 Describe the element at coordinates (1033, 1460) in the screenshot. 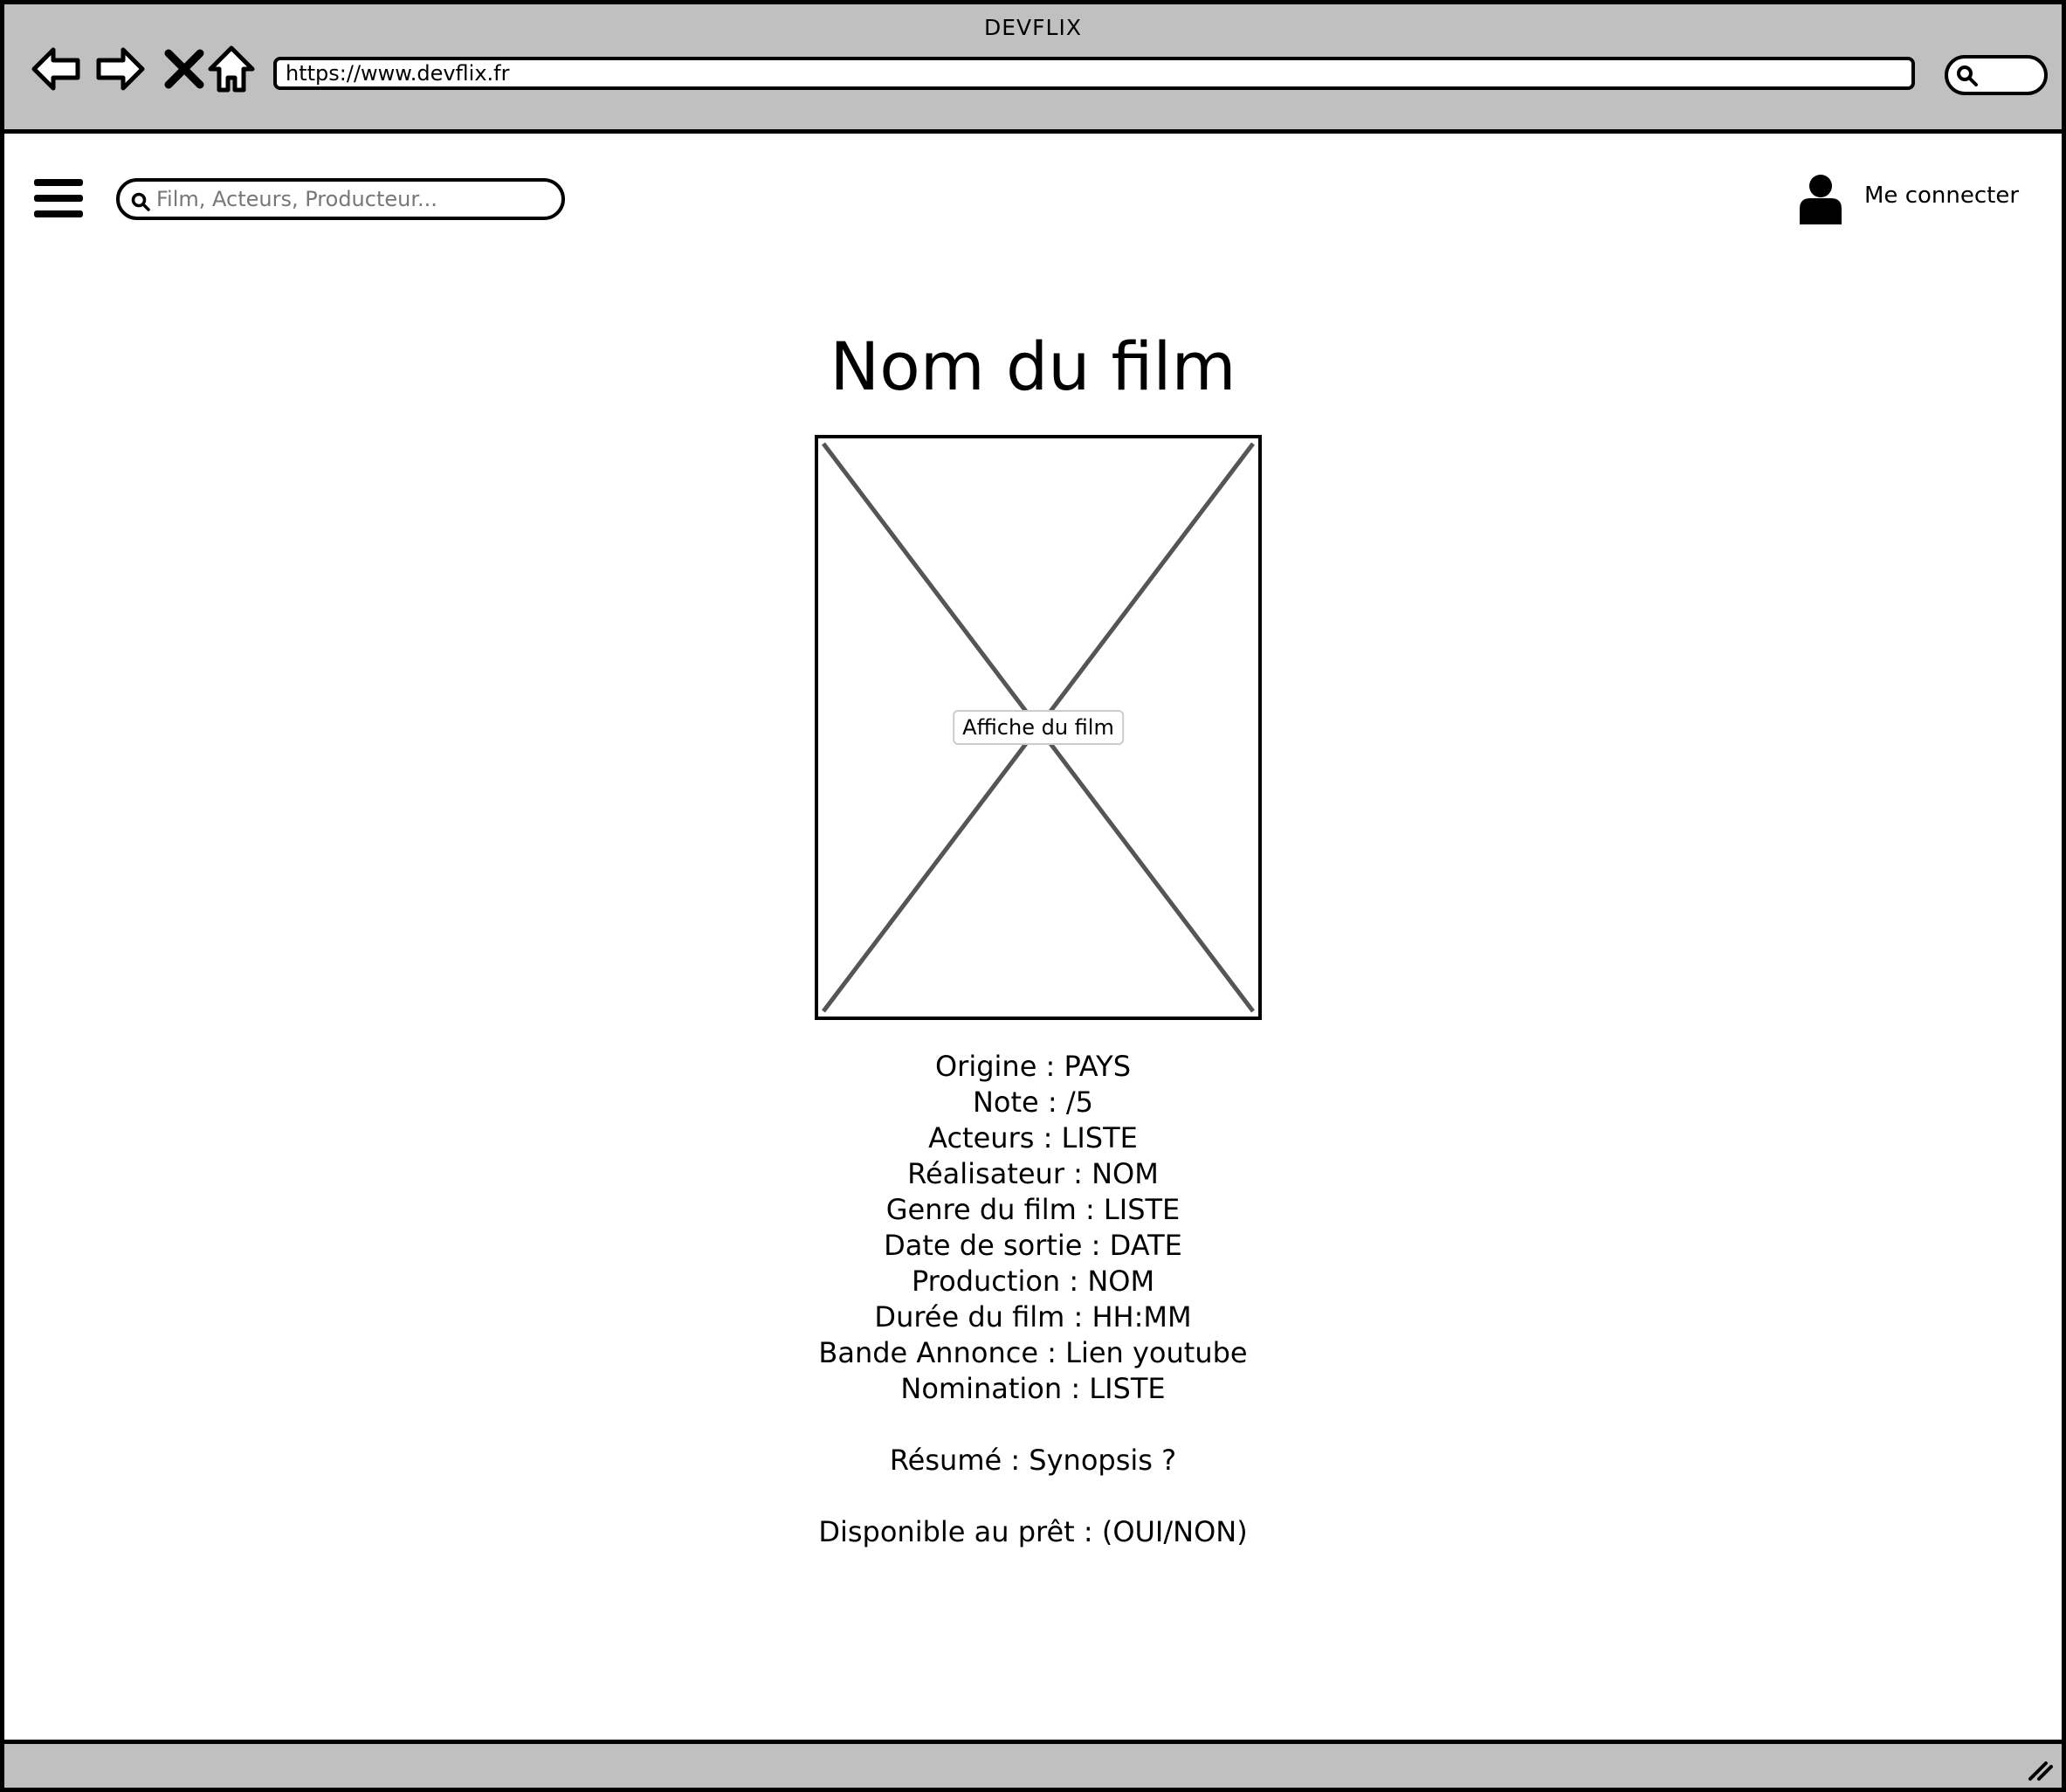

I see `detail-summary: Résumé : Synopsis ?` at that location.